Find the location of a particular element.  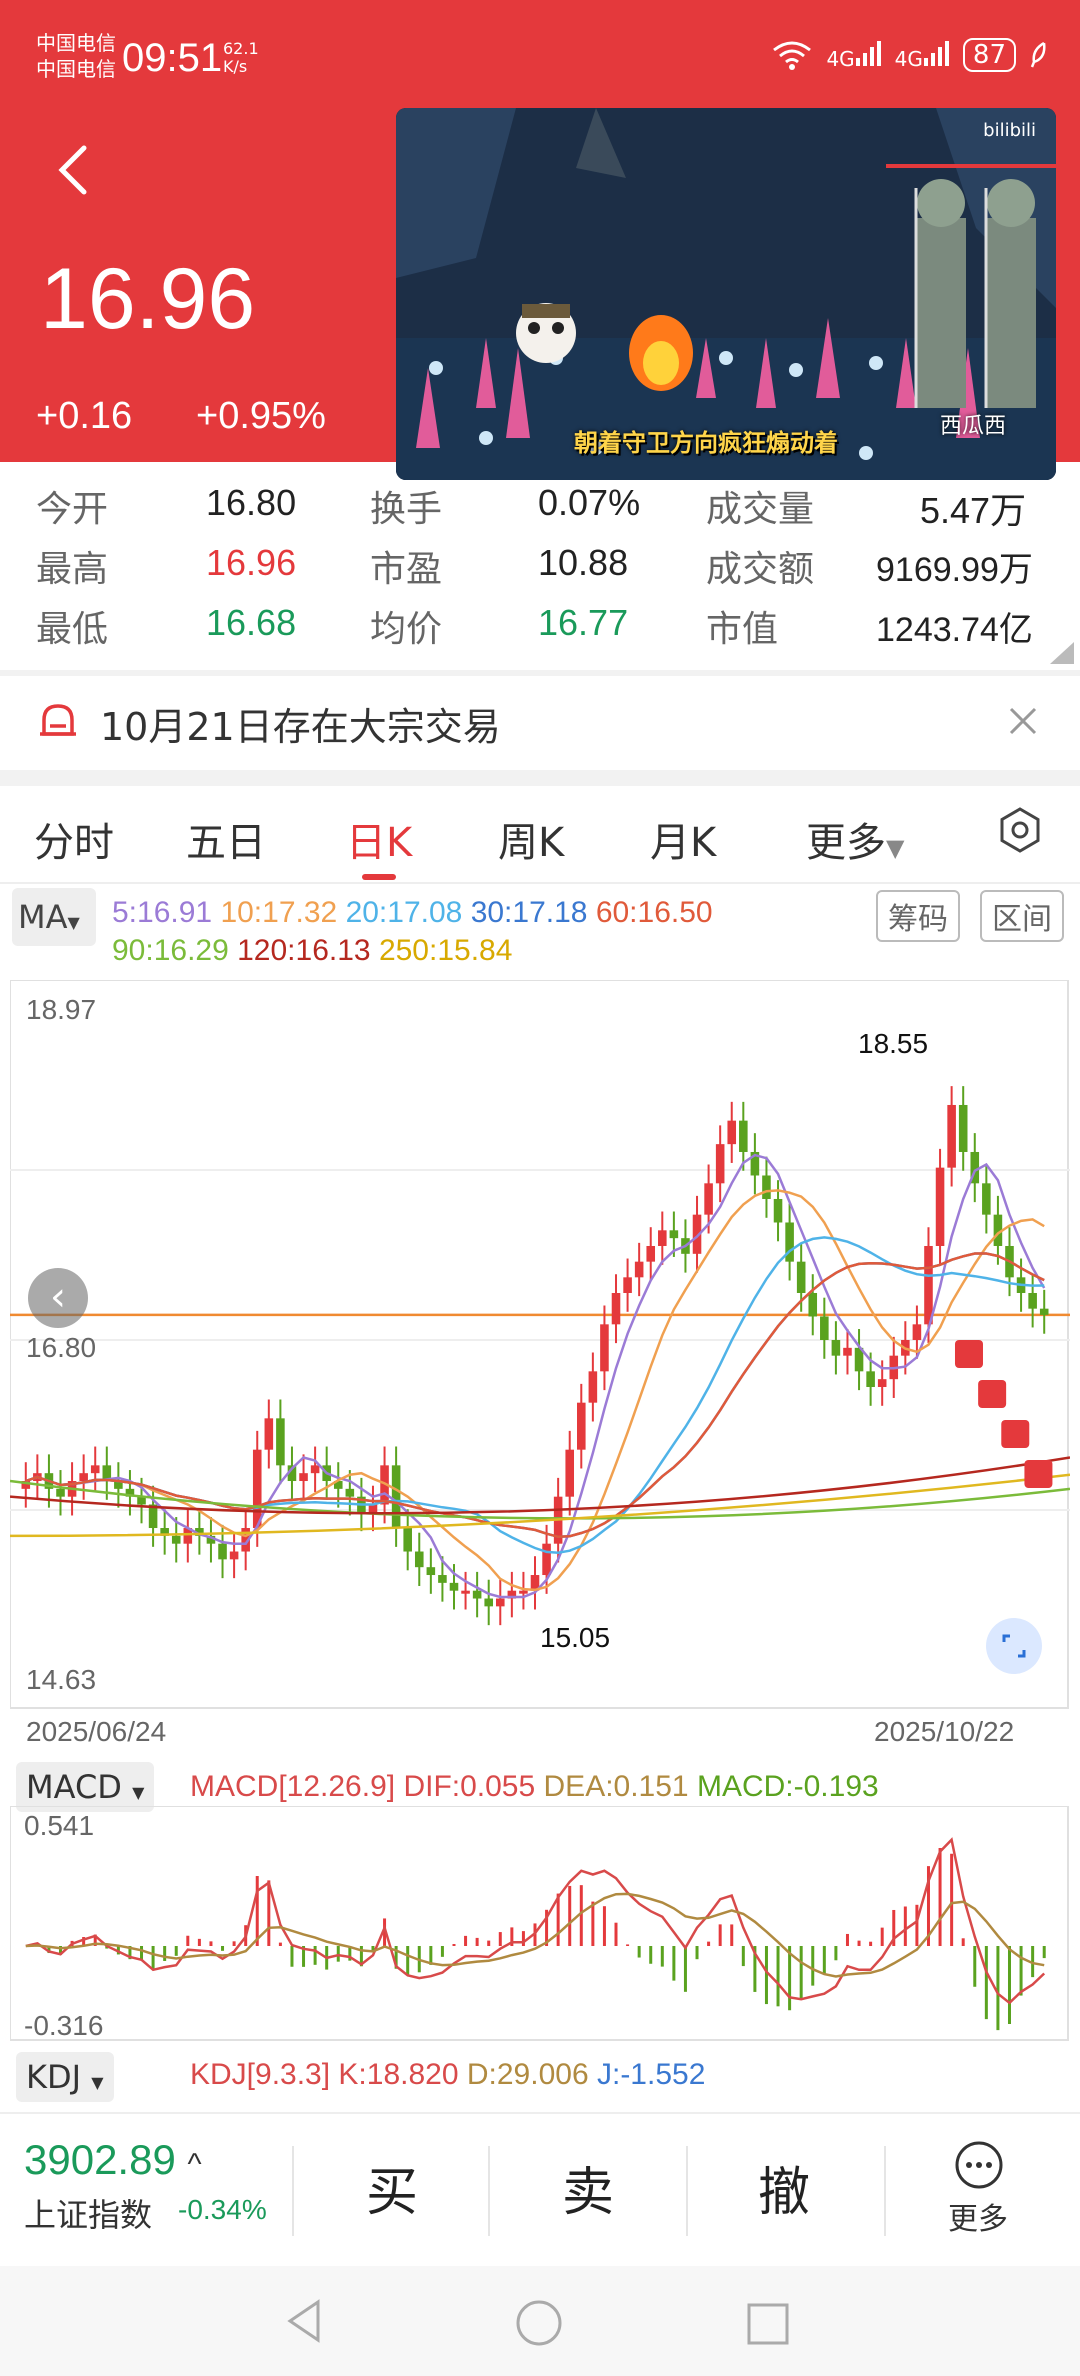

index-value-number: 3902.89 is located at coordinates (100, 2159).